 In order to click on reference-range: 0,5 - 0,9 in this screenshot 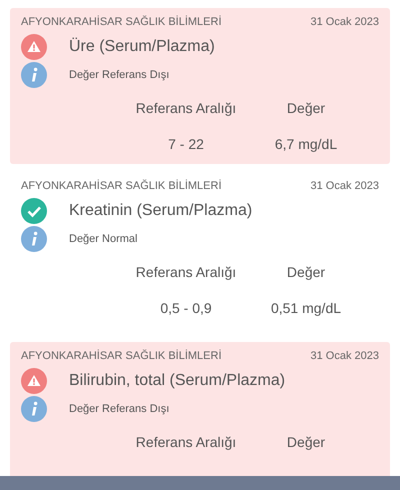, I will do `click(186, 308)`.